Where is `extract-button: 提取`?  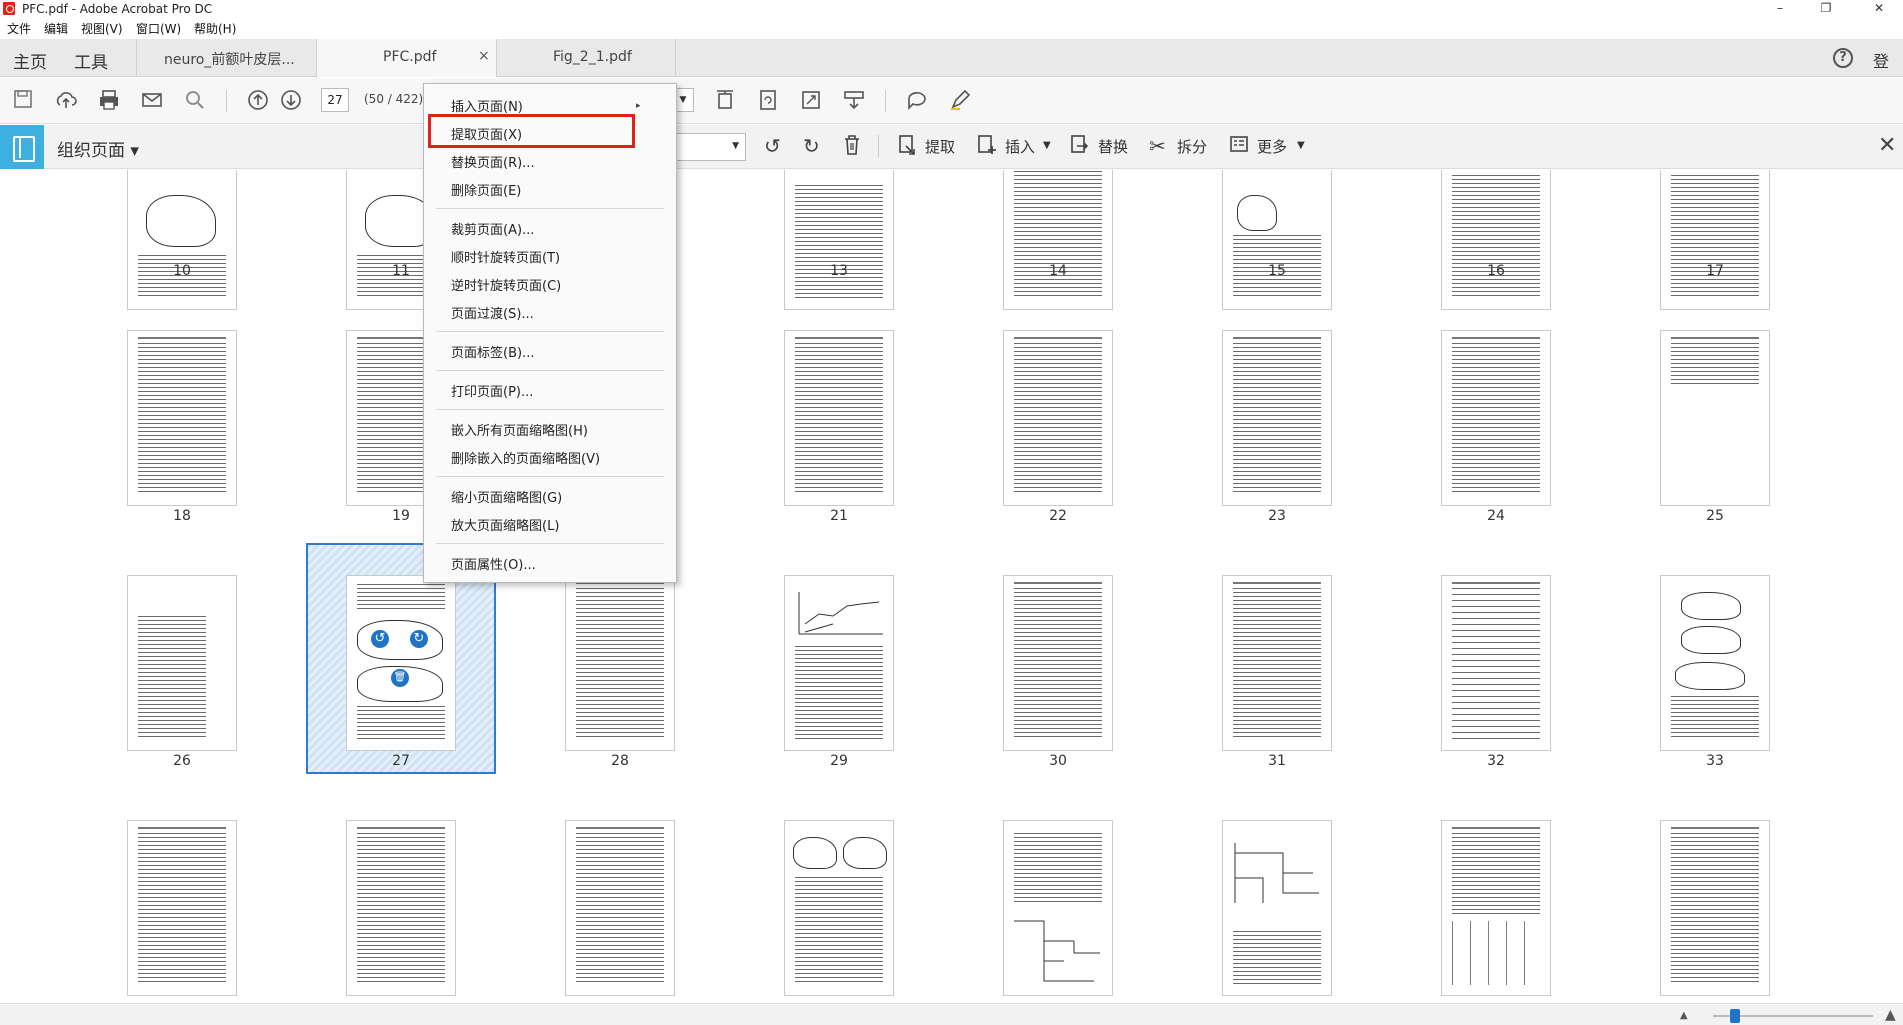 extract-button: 提取 is located at coordinates (940, 146).